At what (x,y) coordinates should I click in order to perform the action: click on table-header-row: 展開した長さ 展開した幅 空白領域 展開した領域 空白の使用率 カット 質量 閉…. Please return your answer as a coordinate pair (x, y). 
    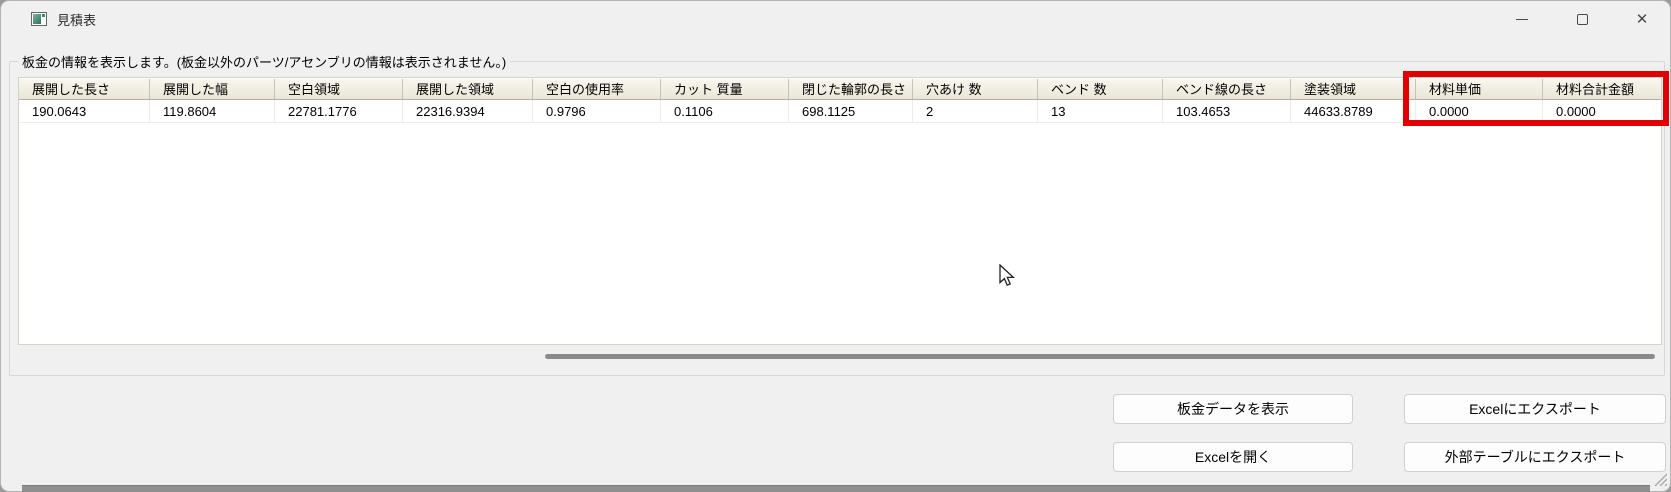
    Looking at the image, I should click on (840, 89).